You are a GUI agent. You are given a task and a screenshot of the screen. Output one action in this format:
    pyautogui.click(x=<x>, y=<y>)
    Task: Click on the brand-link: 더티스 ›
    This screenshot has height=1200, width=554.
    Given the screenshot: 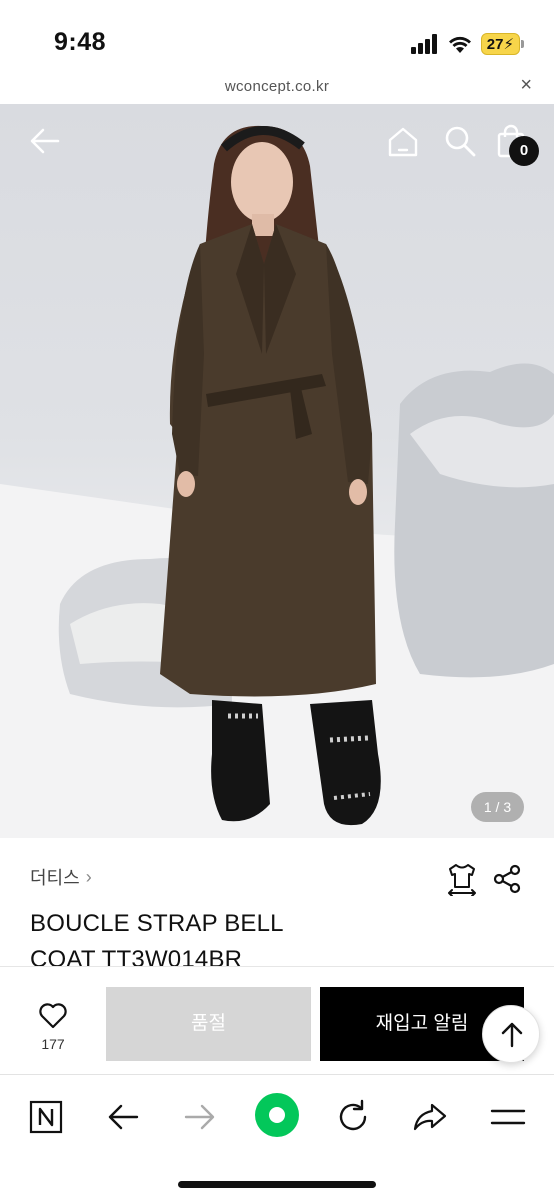 What is the action you would take?
    pyautogui.click(x=61, y=877)
    